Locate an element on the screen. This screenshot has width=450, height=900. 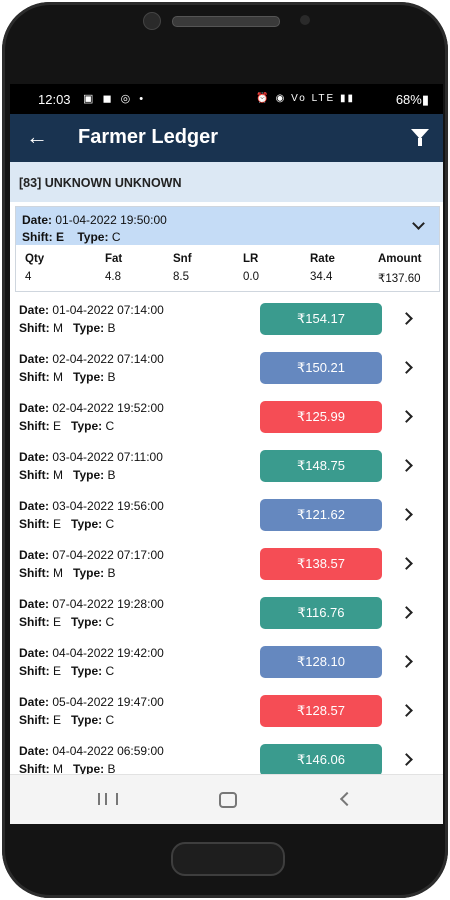
row-date: 04-04-2022 19:42:00 is located at coordinates (108, 653).